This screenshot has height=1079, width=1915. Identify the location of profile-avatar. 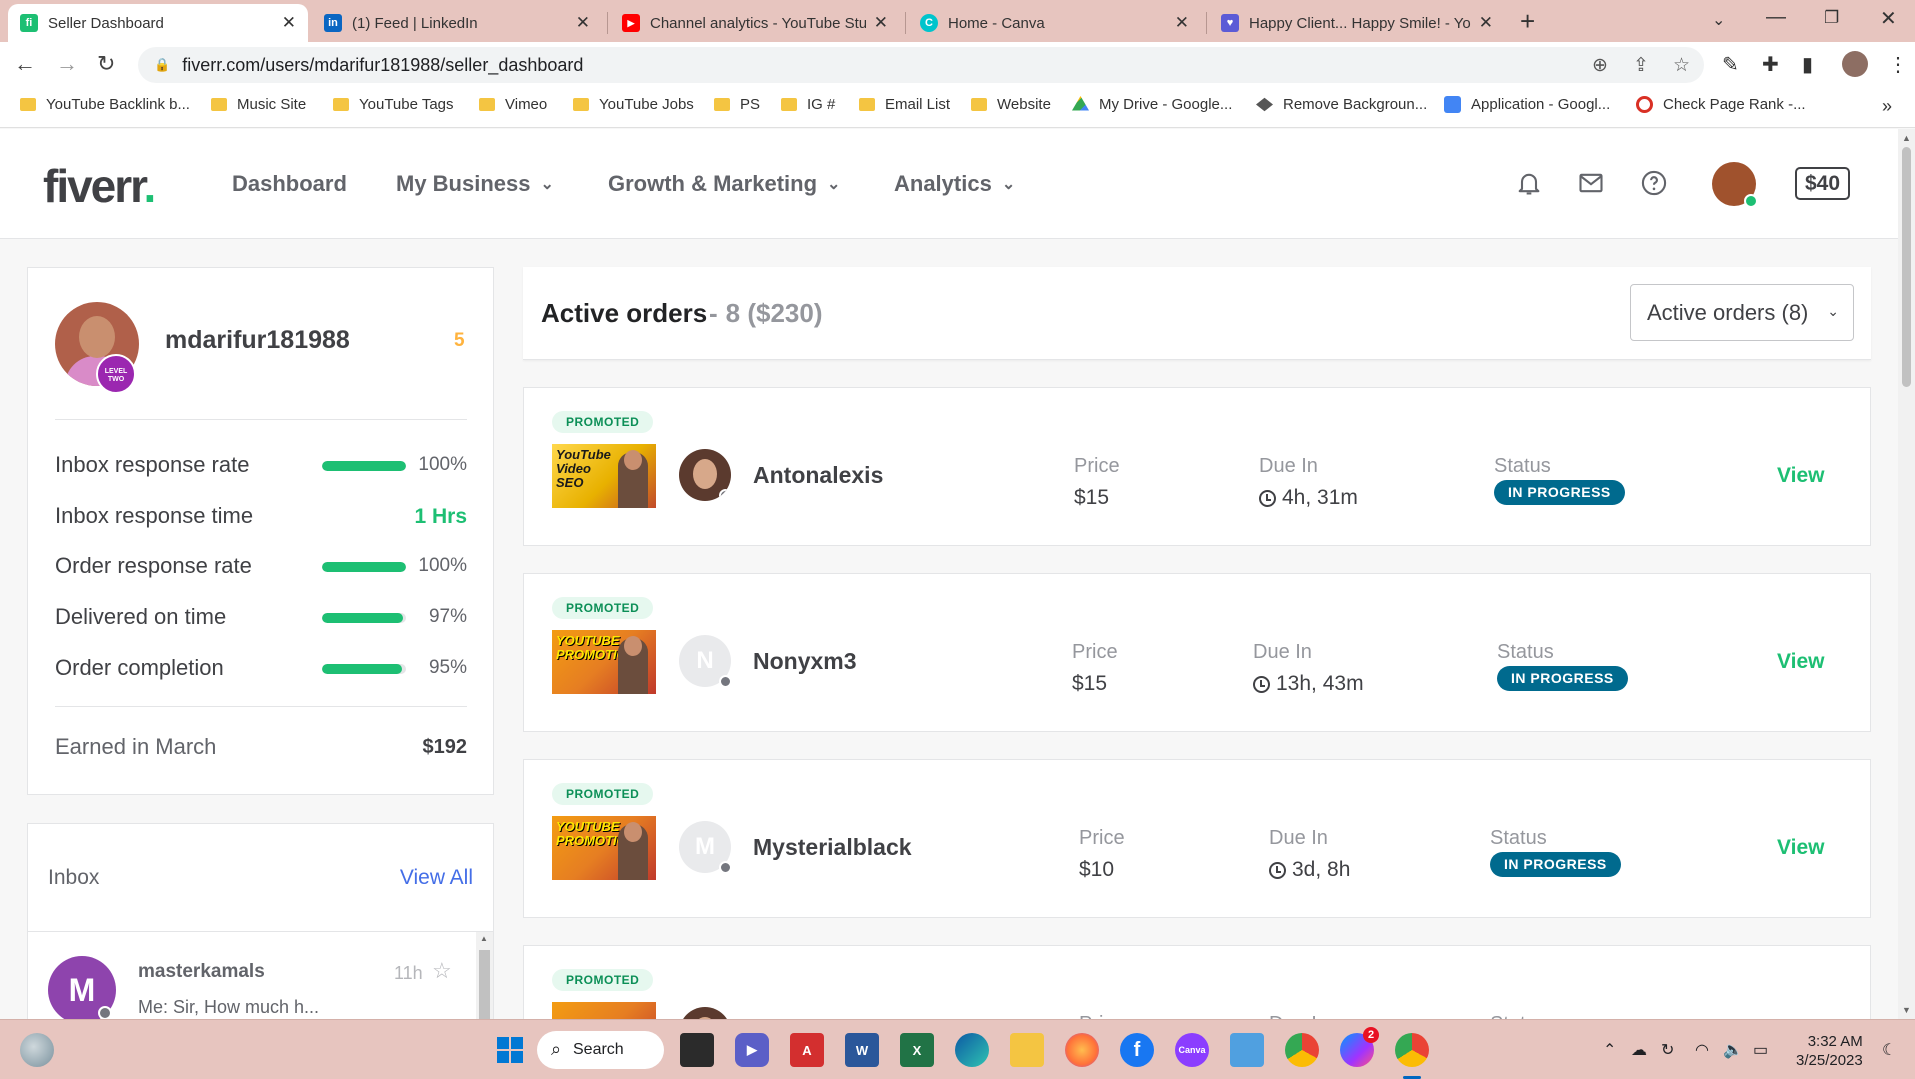
(1855, 64).